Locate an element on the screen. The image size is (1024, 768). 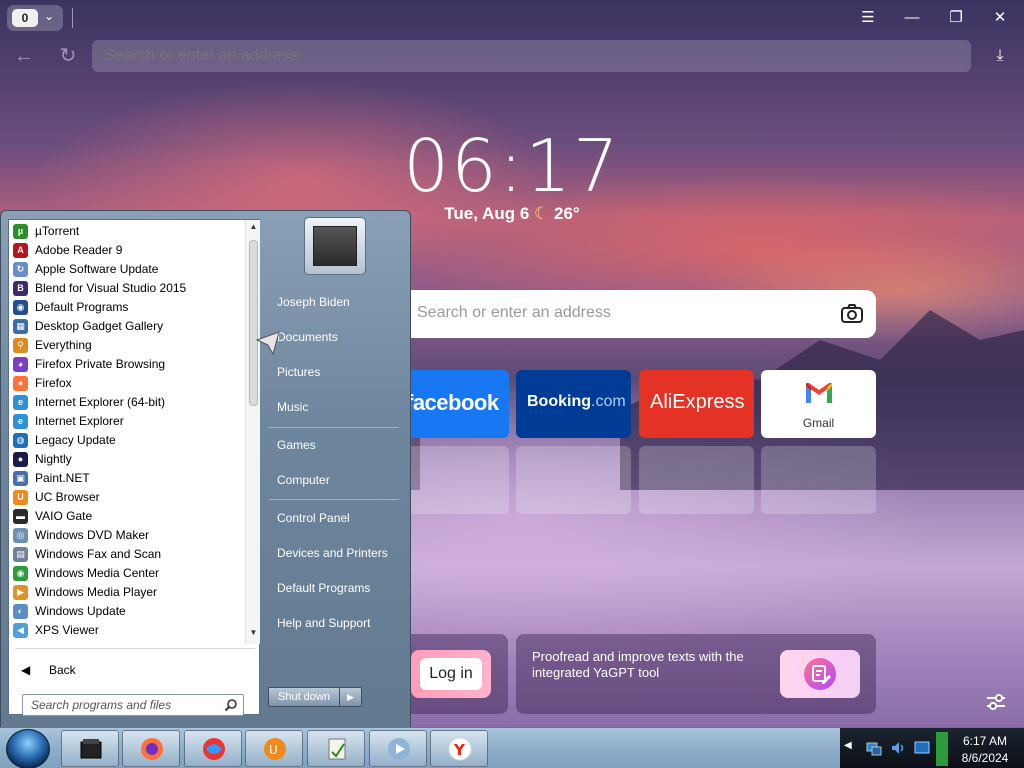
booking-logo-text: Booking is located at coordinates (559, 401).